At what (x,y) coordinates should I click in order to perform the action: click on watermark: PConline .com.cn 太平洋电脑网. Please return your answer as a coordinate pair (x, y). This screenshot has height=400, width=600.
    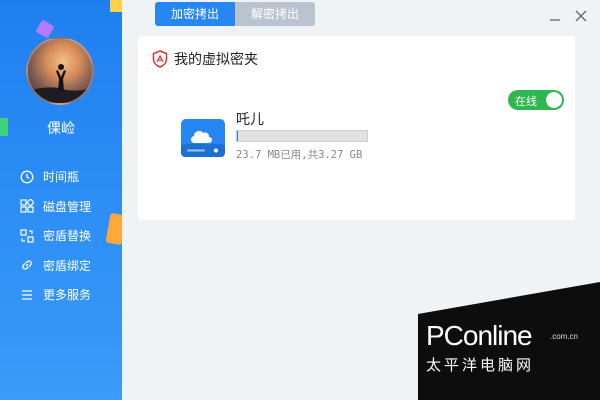
    Looking at the image, I should click on (509, 341).